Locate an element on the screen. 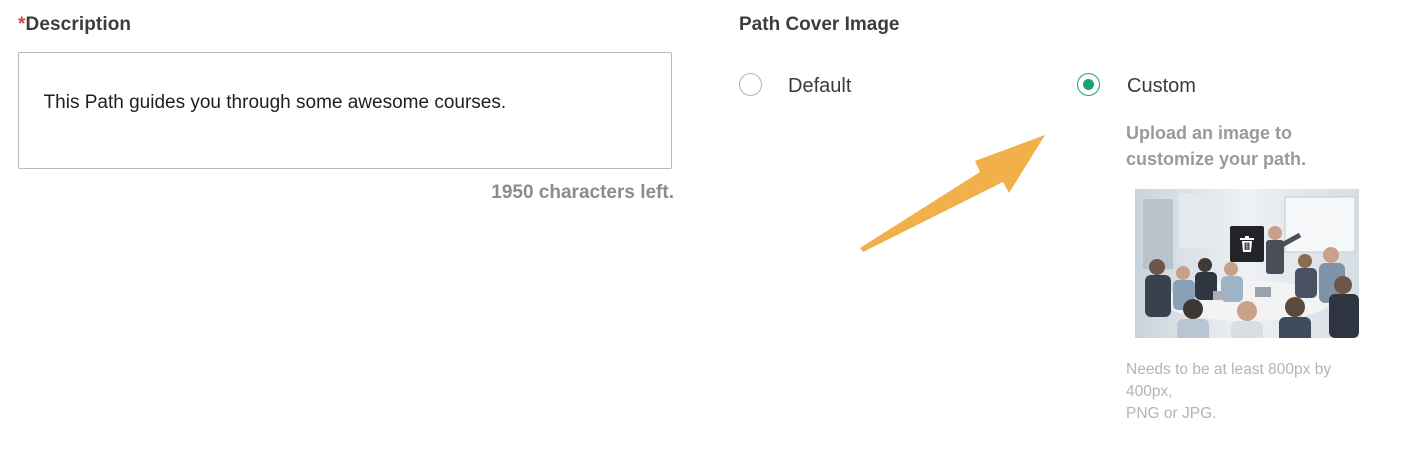 The image size is (1410, 462). radio-default is located at coordinates (750, 84).